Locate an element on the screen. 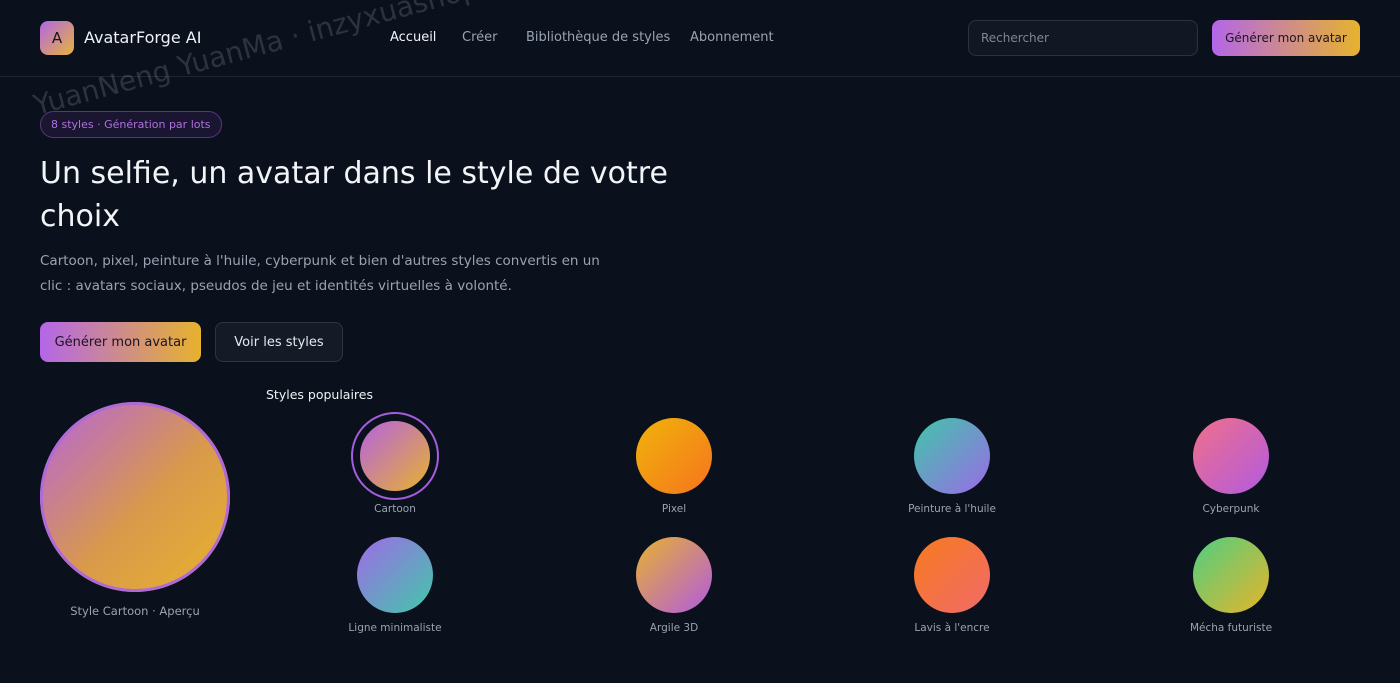  logo-icon: A is located at coordinates (57, 38).